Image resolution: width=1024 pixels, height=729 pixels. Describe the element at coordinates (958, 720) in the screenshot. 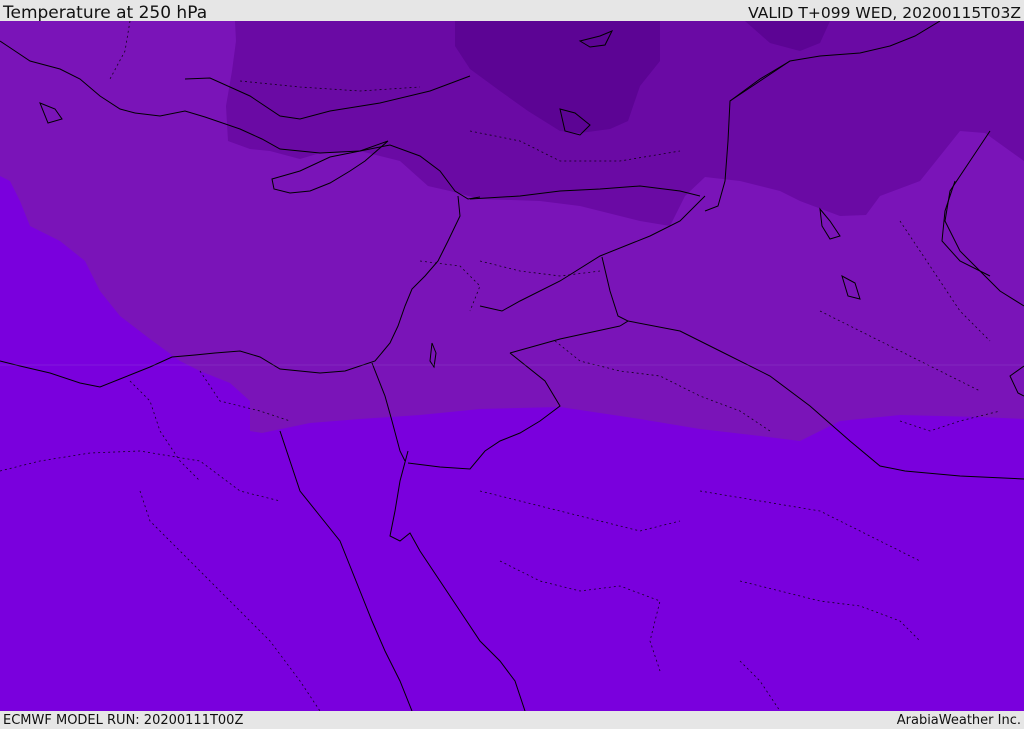

I see `credit-label: ArabiaWeather Inc.` at that location.